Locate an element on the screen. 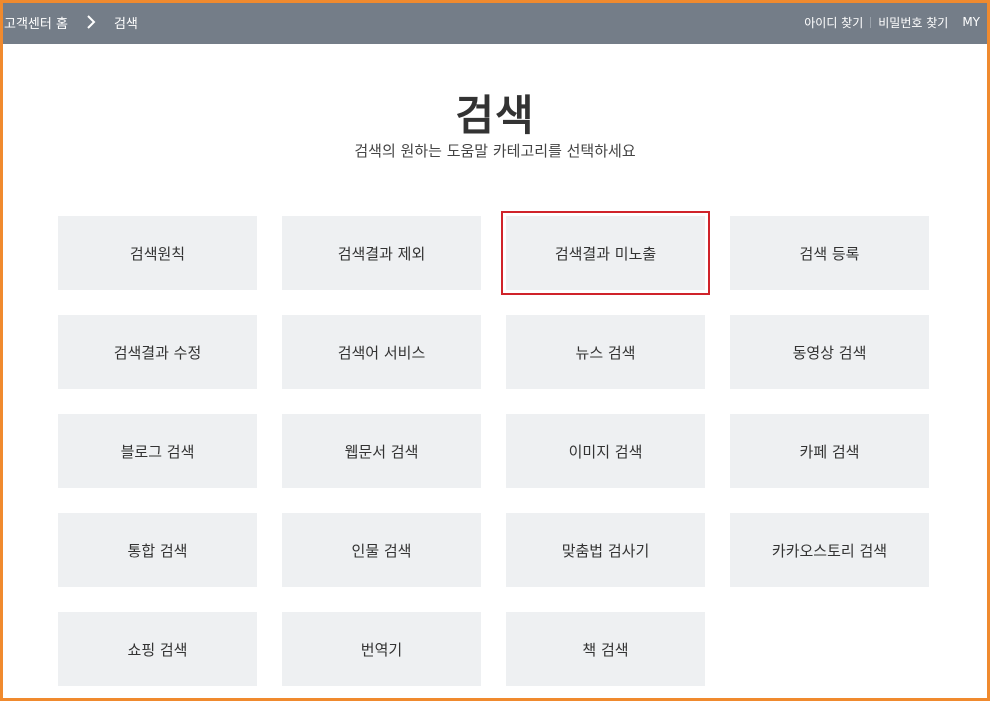 The height and width of the screenshot is (701, 990). category-tile: 동영상 검색 is located at coordinates (829, 352).